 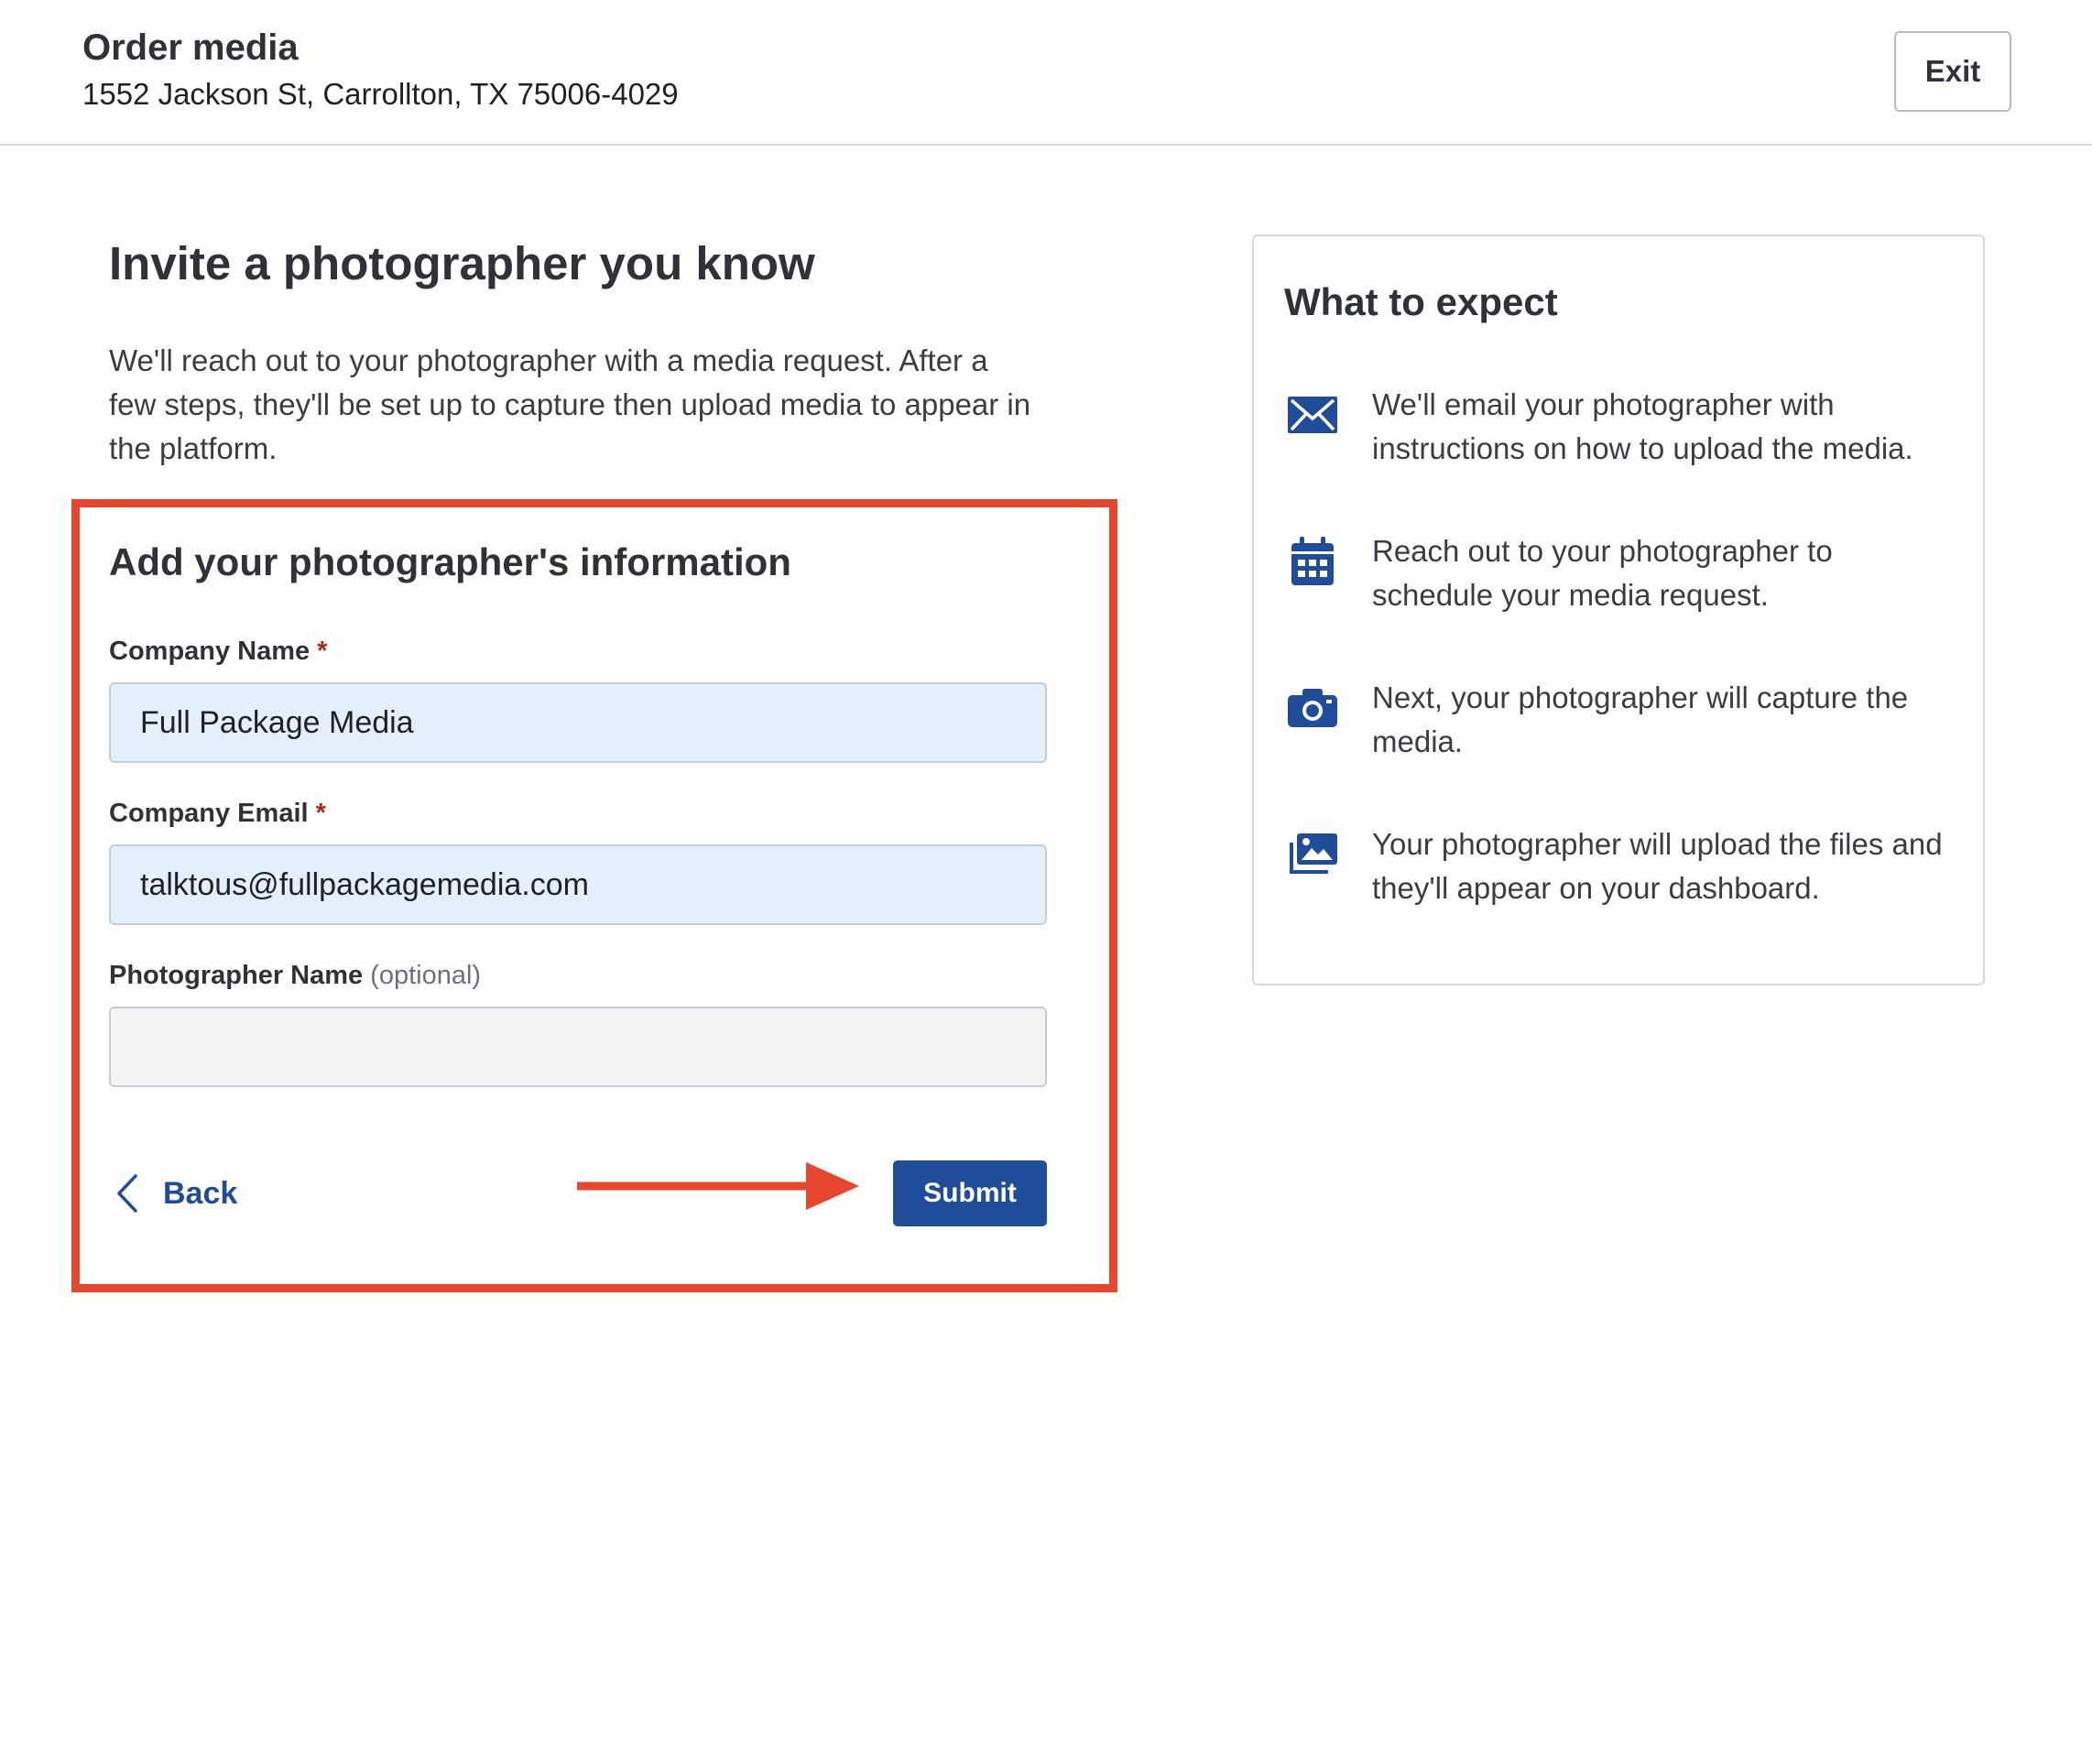 I want to click on invite-heading: Invite a photographer you know, so click(x=462, y=263).